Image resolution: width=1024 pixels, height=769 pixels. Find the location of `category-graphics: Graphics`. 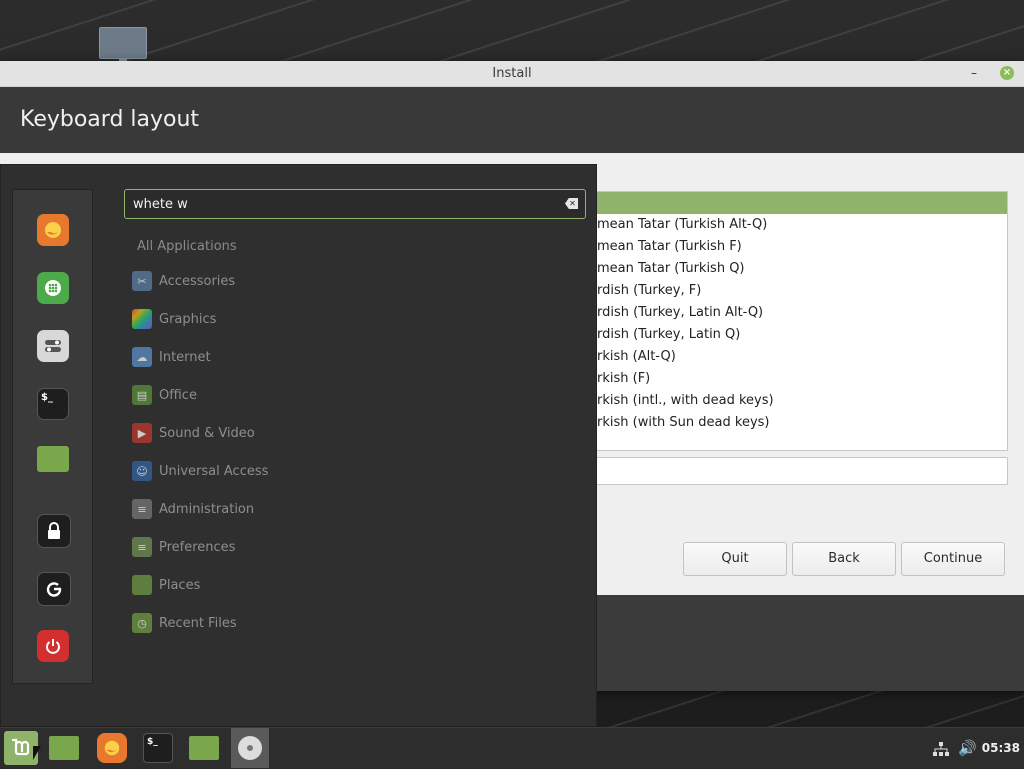

category-graphics: Graphics is located at coordinates (174, 319).